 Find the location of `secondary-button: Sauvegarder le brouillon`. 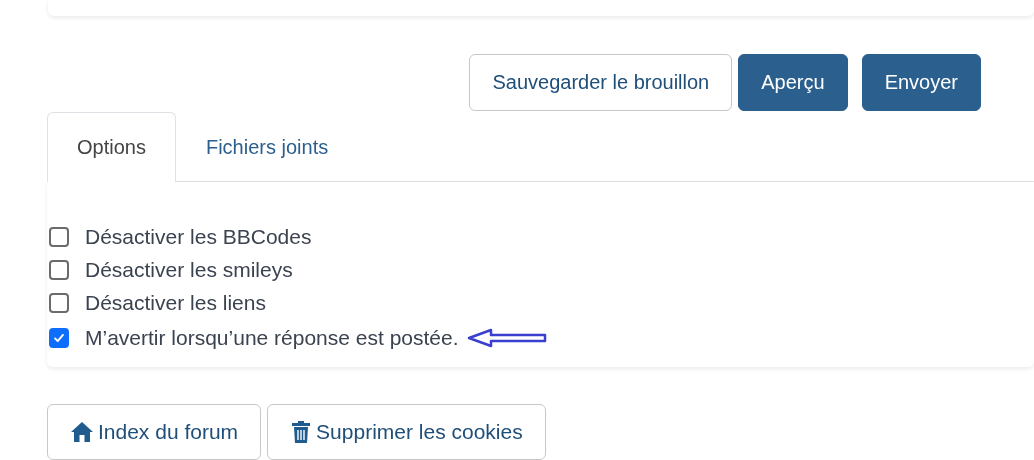

secondary-button: Sauvegarder le brouillon is located at coordinates (601, 82).